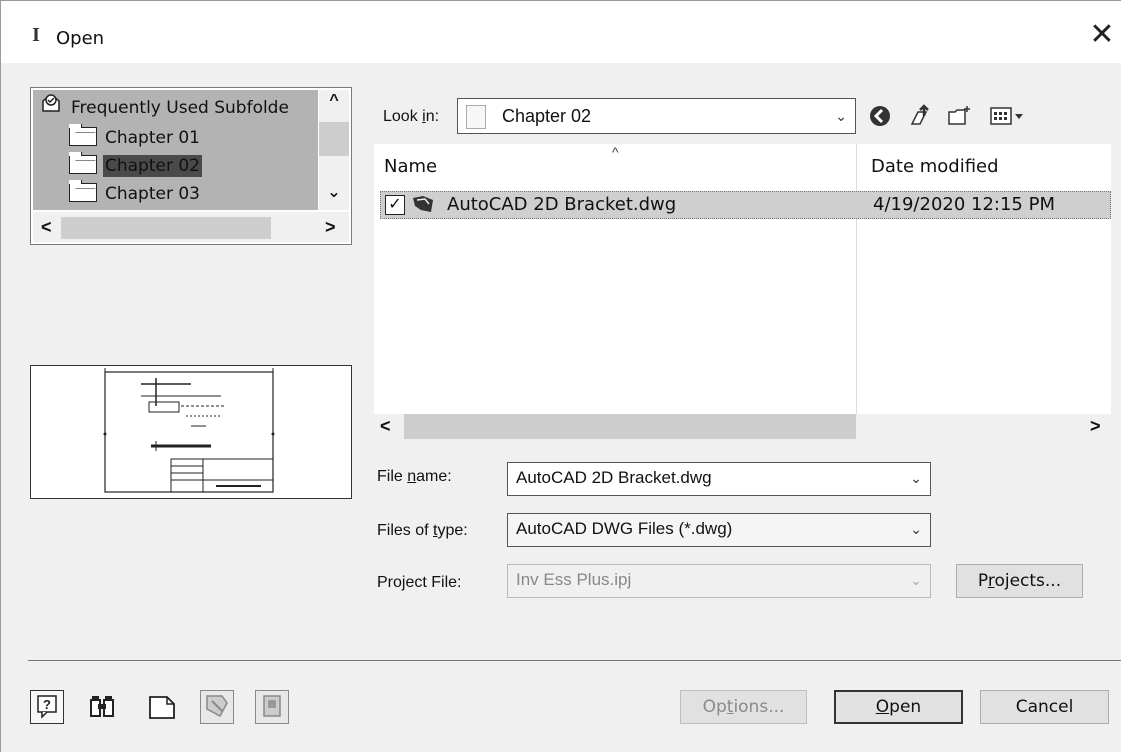 This screenshot has width=1121, height=752. What do you see at coordinates (395, 205) in the screenshot?
I see `checkbox: ✓` at bounding box center [395, 205].